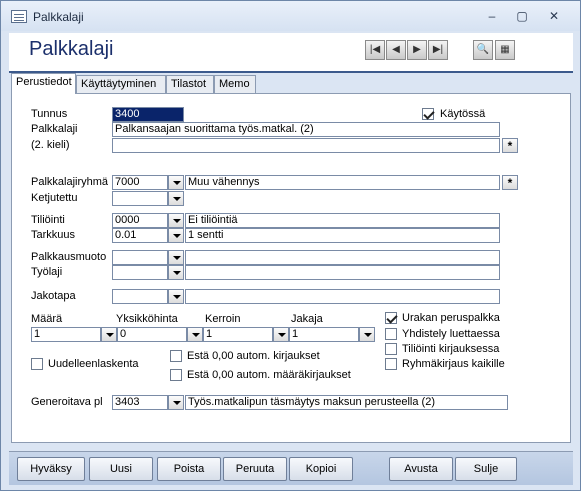 This screenshot has width=581, height=491. I want to click on maara-dropdown, so click(109, 334).